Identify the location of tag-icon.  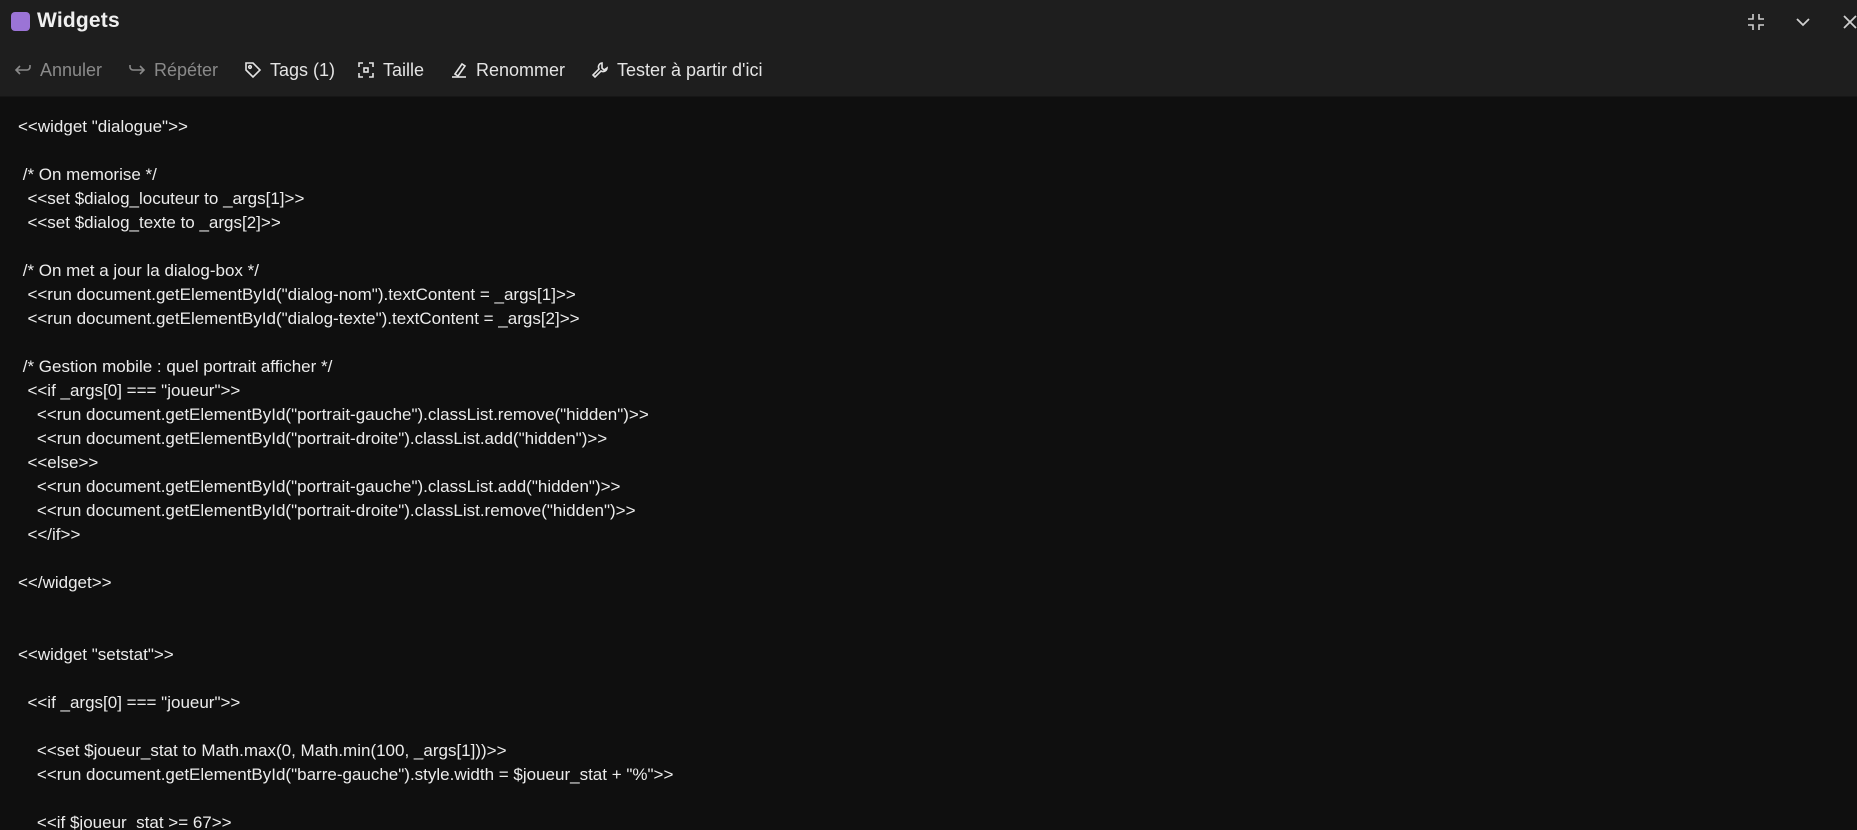
(253, 70).